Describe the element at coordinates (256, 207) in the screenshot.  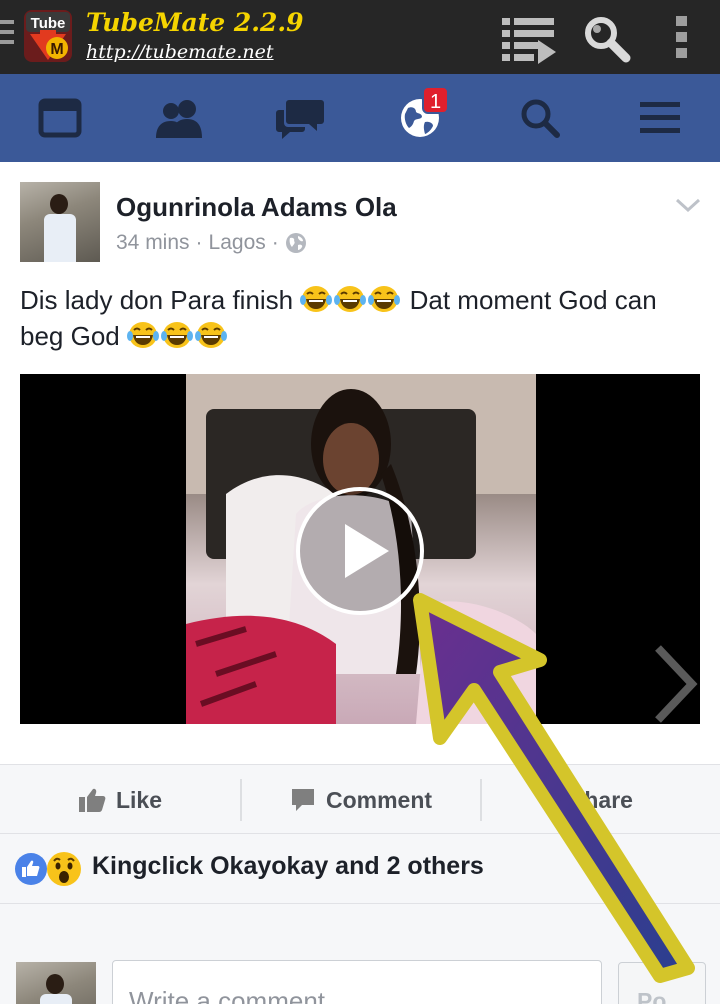
I see `author-name: Ogunrinola Adams Ola` at that location.